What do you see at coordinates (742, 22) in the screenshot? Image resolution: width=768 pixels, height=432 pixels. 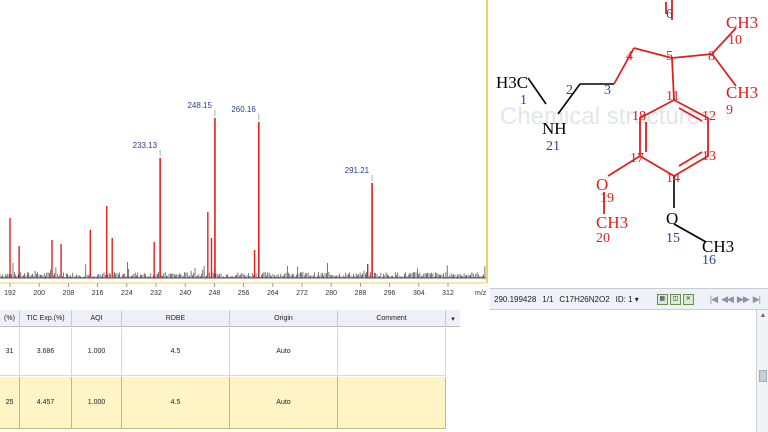 I see `ch3-group-top: CH3` at bounding box center [742, 22].